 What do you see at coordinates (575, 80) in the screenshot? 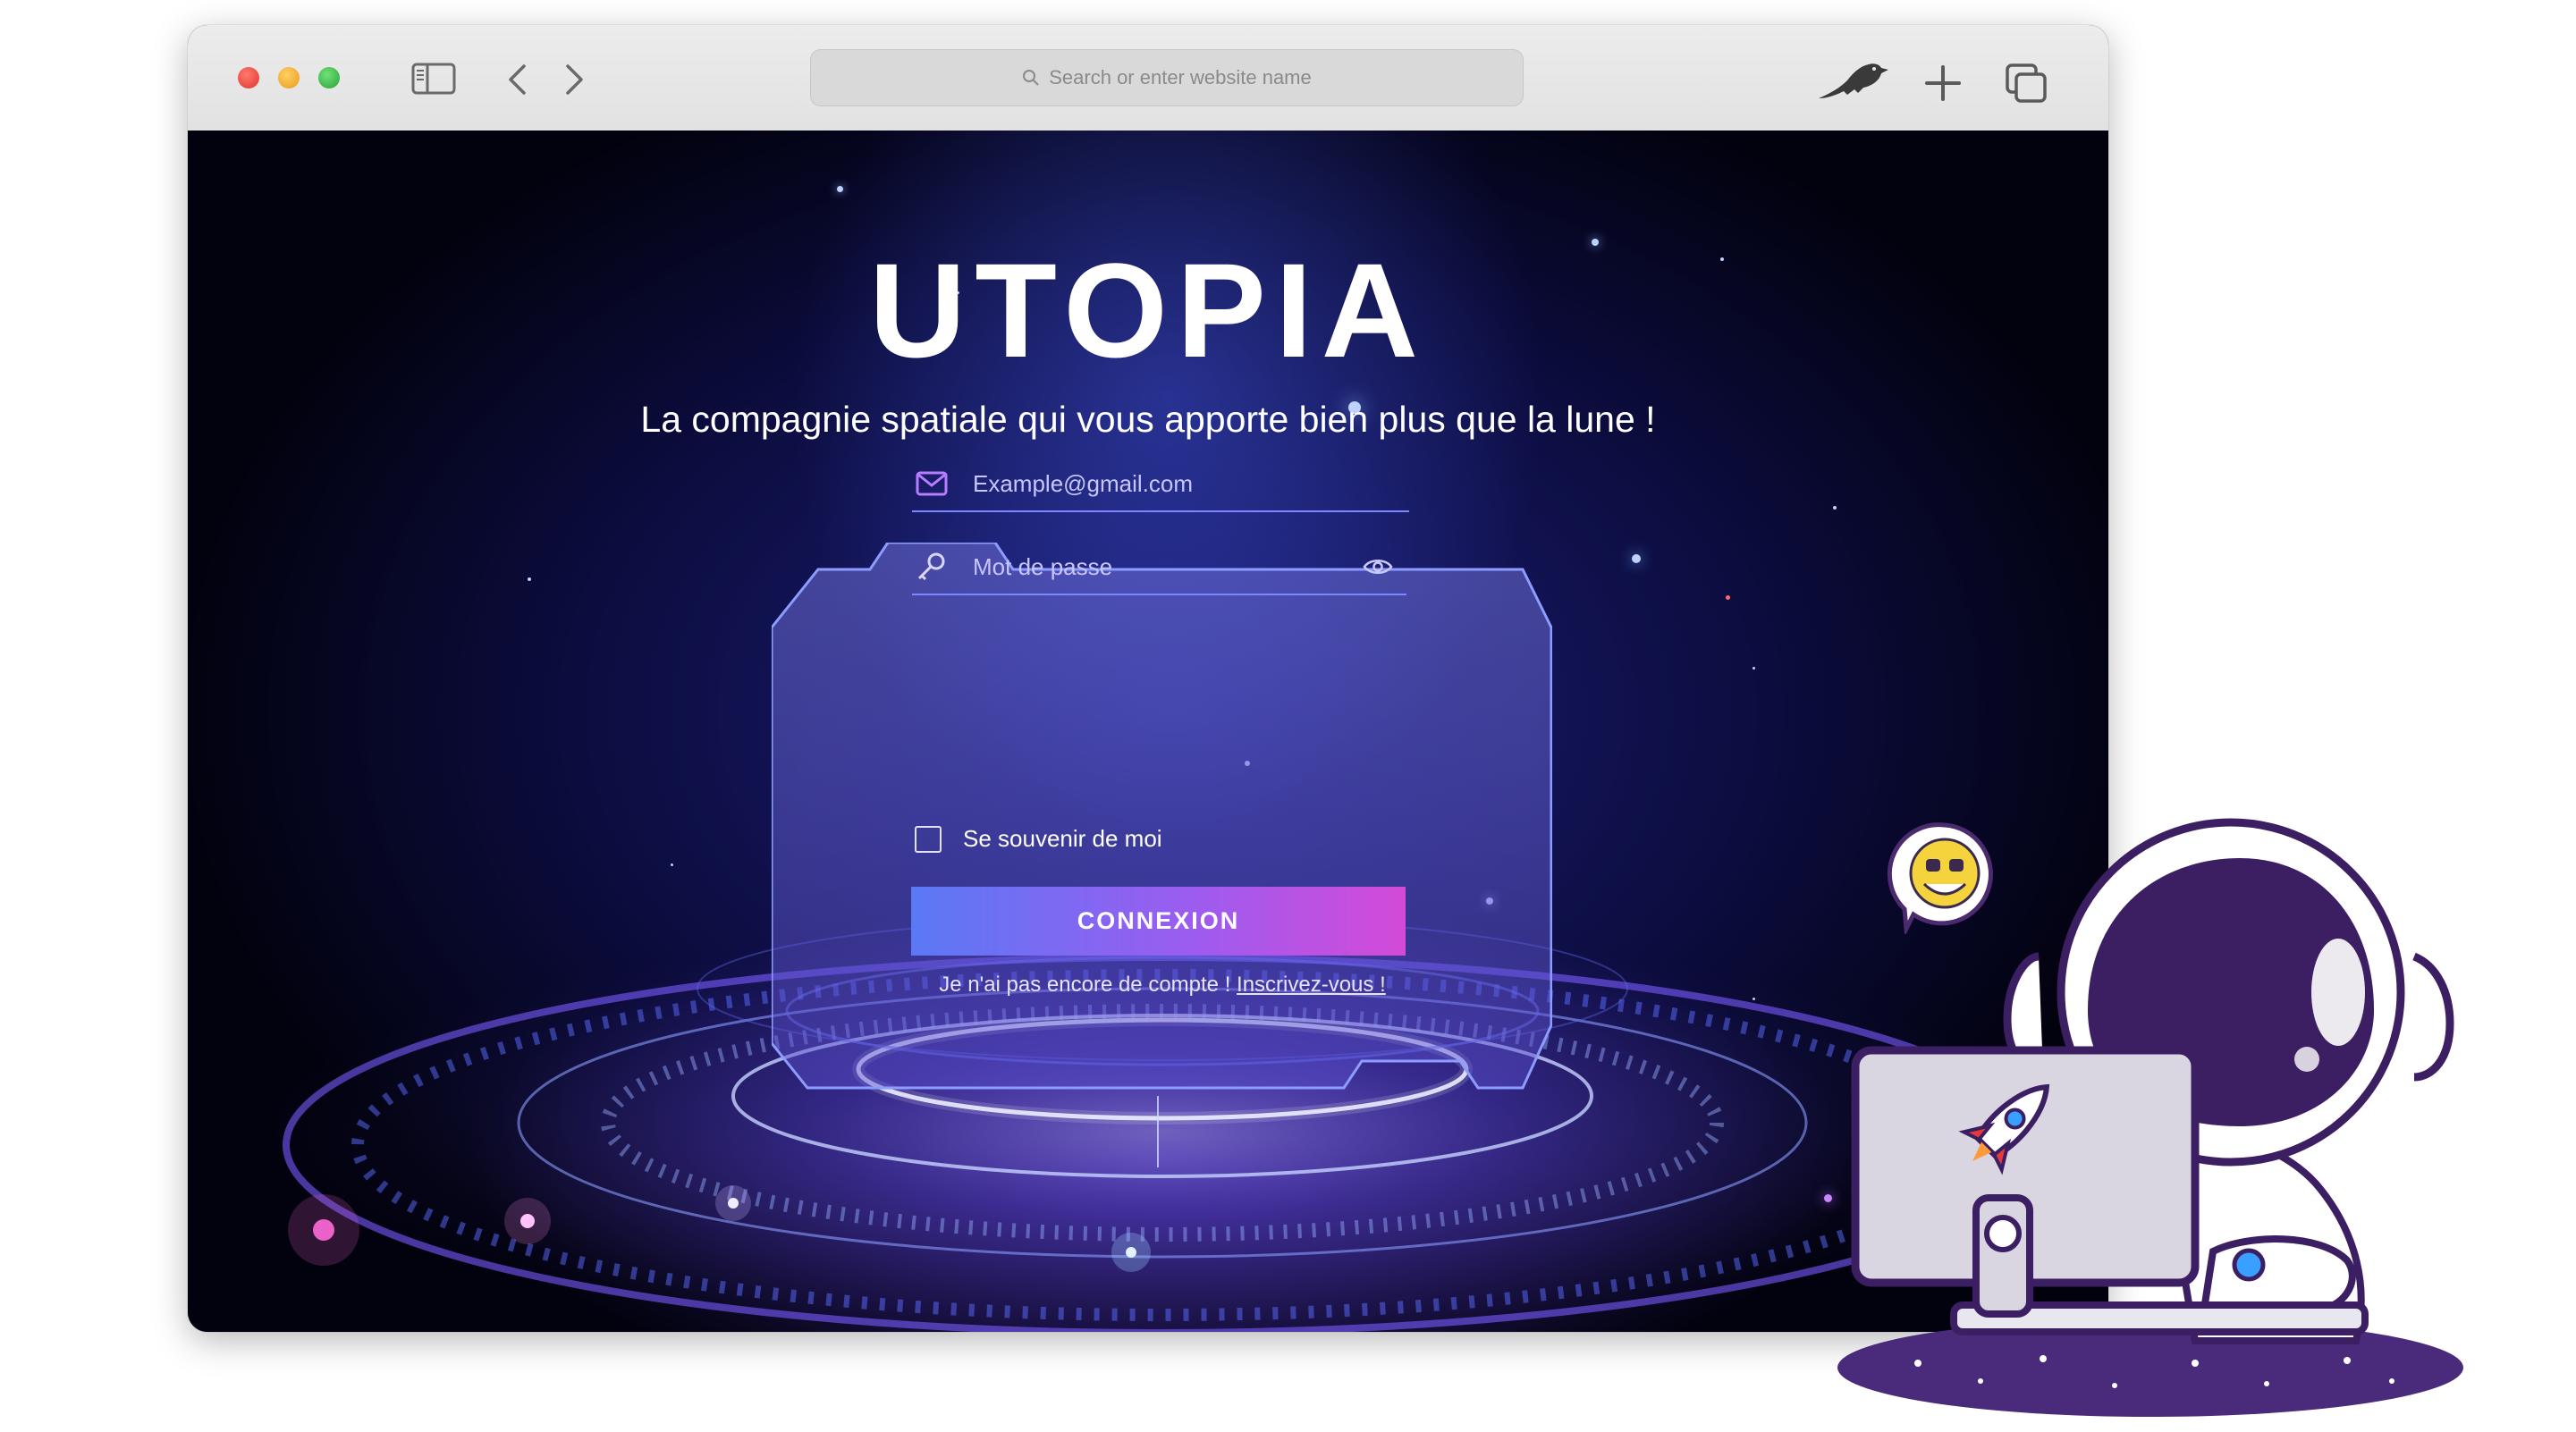
I see `forward-arrow-icon` at bounding box center [575, 80].